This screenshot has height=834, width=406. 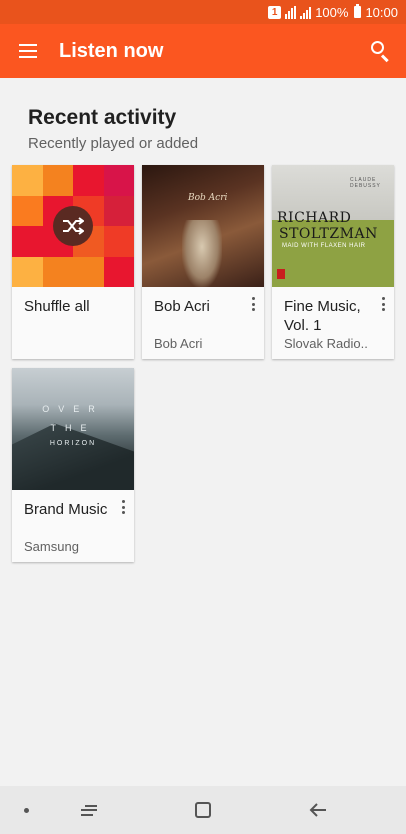 What do you see at coordinates (314, 218) in the screenshot?
I see `album-art-text: RICHARD` at bounding box center [314, 218].